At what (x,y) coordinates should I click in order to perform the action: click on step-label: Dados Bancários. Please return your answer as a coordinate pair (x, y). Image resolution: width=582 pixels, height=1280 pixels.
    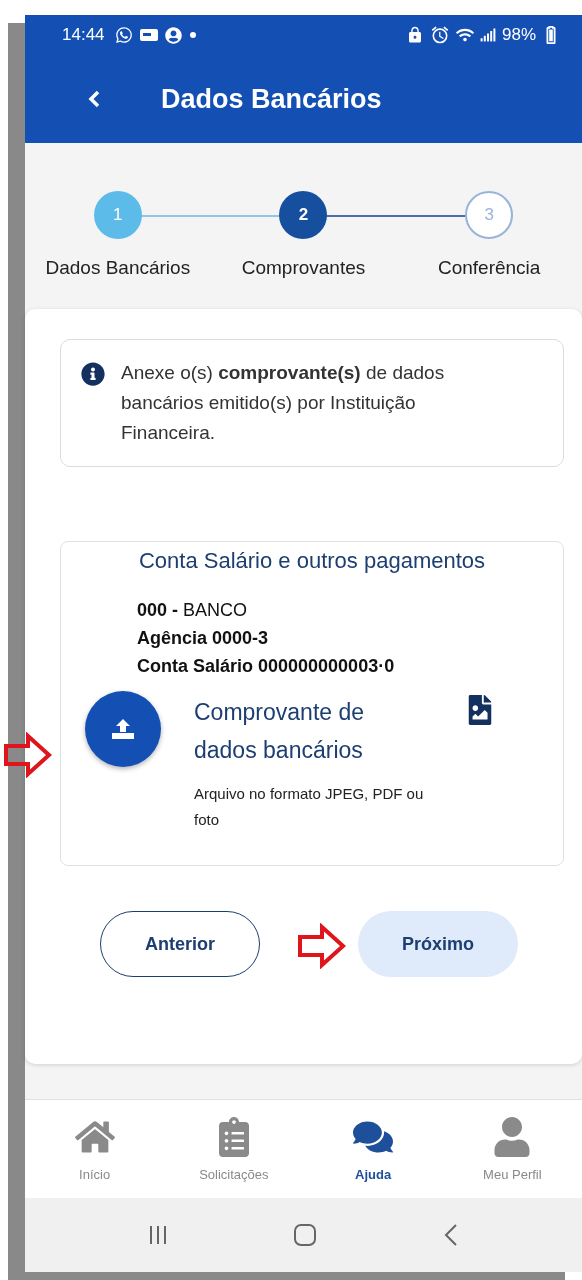
    Looking at the image, I should click on (118, 268).